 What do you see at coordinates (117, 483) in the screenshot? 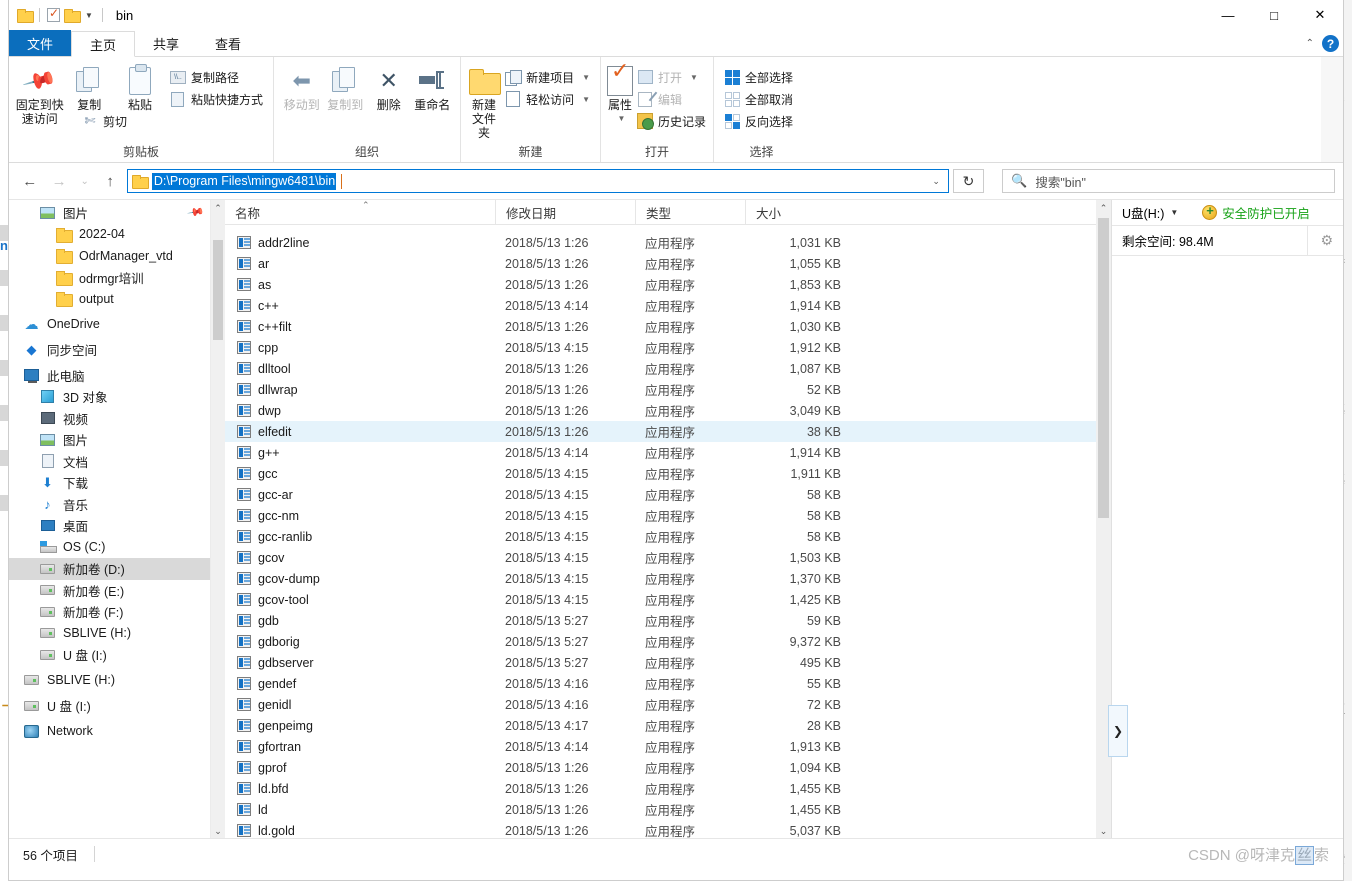
I see `sidebar-item-12: ⬇ 下载` at bounding box center [117, 483].